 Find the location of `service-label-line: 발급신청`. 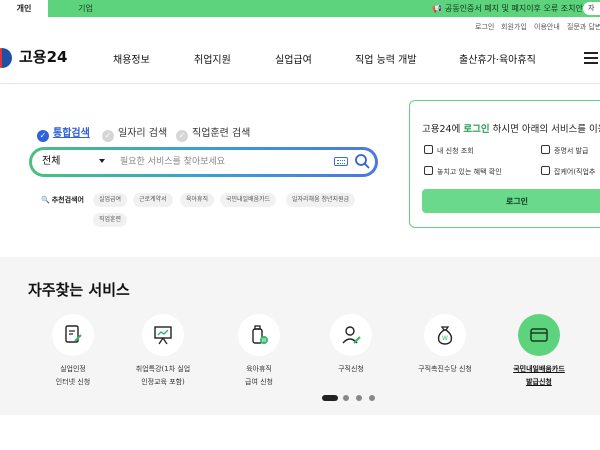

service-label-line: 발급신청 is located at coordinates (539, 382).